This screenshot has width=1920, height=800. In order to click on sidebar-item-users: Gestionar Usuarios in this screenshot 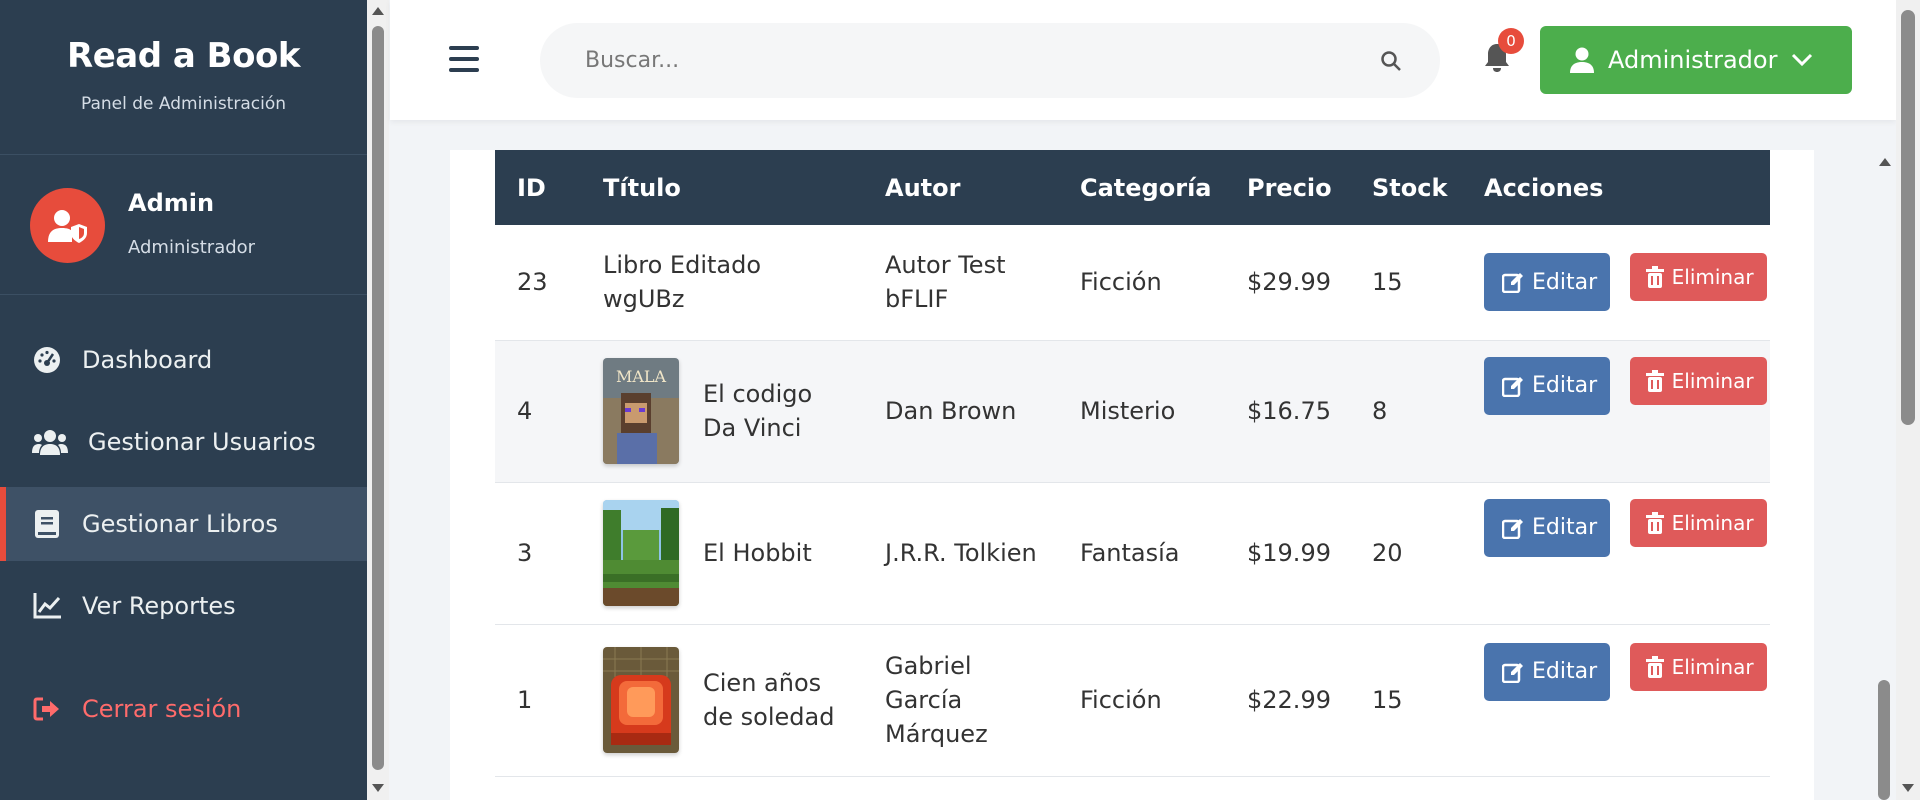, I will do `click(183, 442)`.